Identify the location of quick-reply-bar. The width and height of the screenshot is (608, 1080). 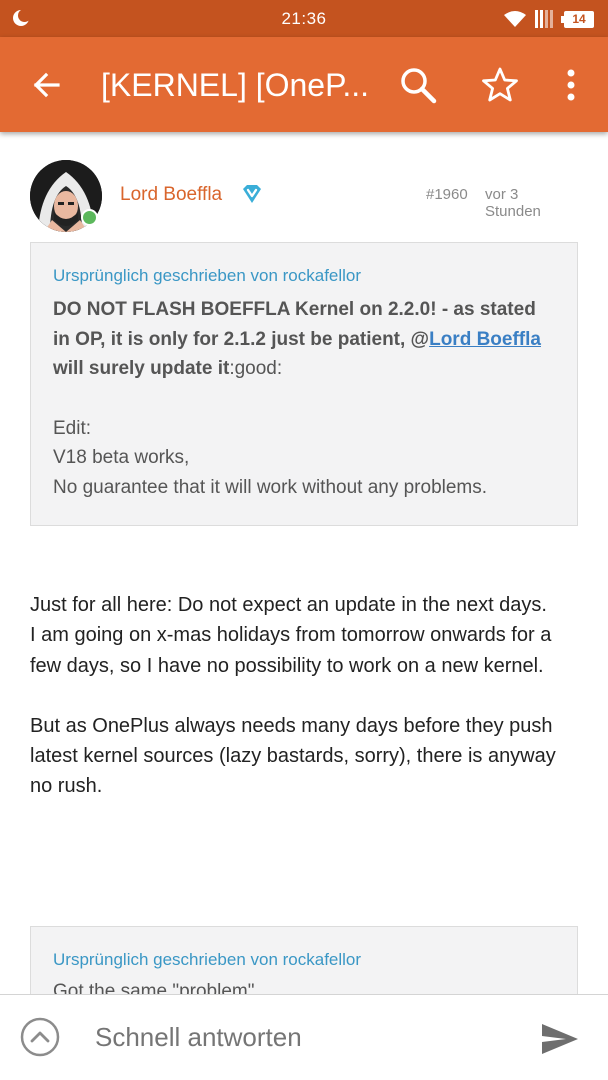
(304, 1037).